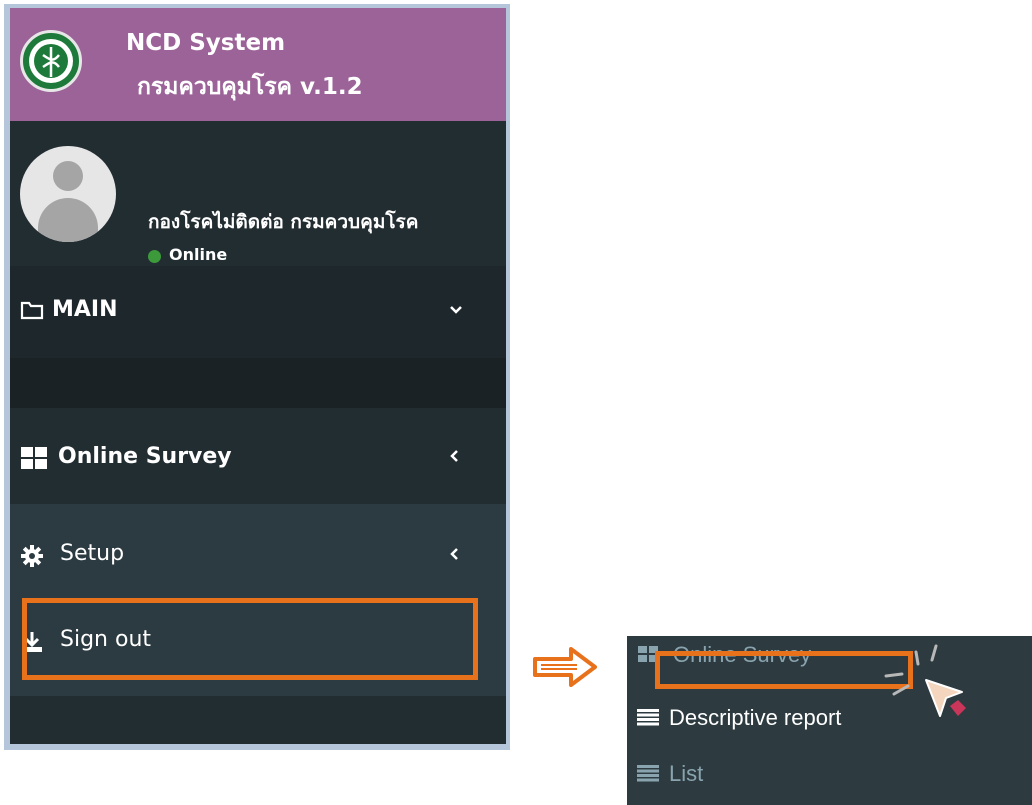 This screenshot has height=805, width=1032. I want to click on sidebar-item-label: Setup, so click(92, 553).